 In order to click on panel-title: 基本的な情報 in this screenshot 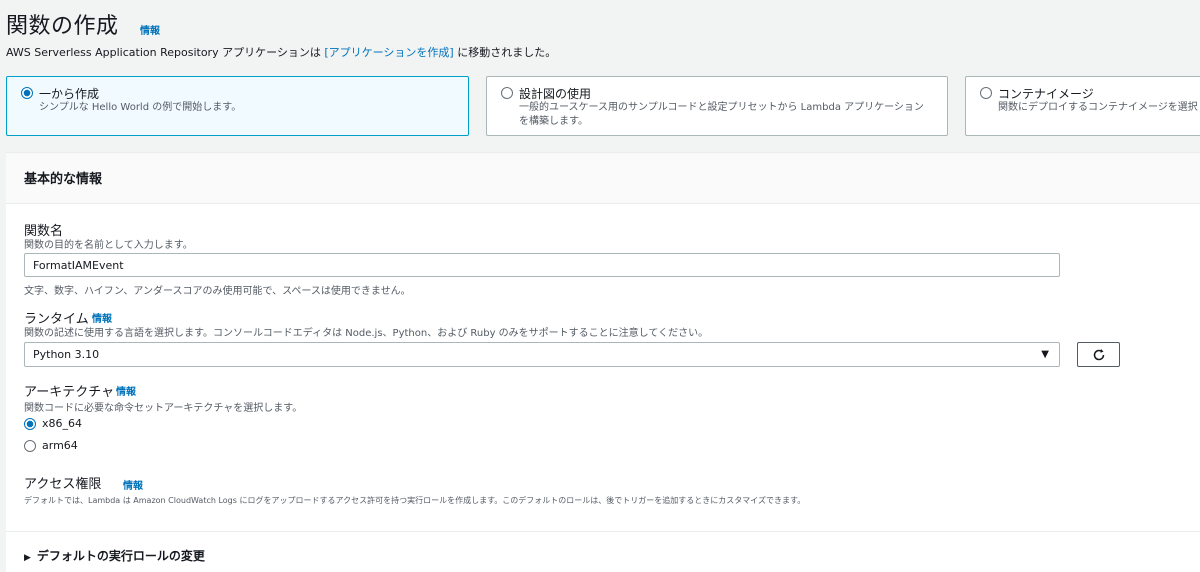, I will do `click(63, 179)`.